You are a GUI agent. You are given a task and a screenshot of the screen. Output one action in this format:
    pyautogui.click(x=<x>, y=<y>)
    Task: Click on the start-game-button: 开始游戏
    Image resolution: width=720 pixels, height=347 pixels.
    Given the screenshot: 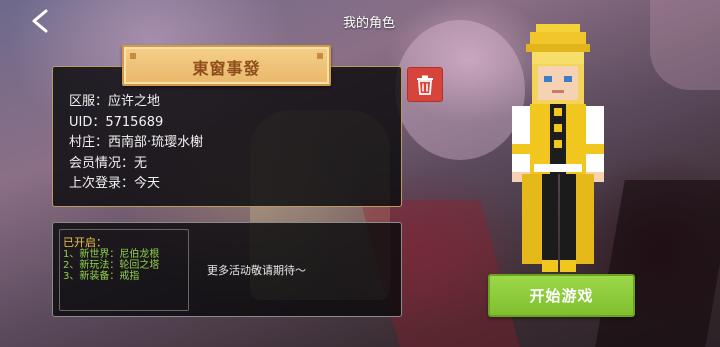 What is the action you would take?
    pyautogui.click(x=561, y=295)
    